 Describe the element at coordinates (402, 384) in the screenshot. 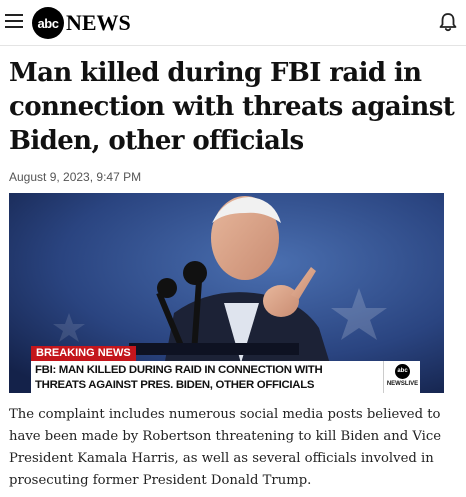

I see `mini-logo-label: NEWSLIVE` at that location.